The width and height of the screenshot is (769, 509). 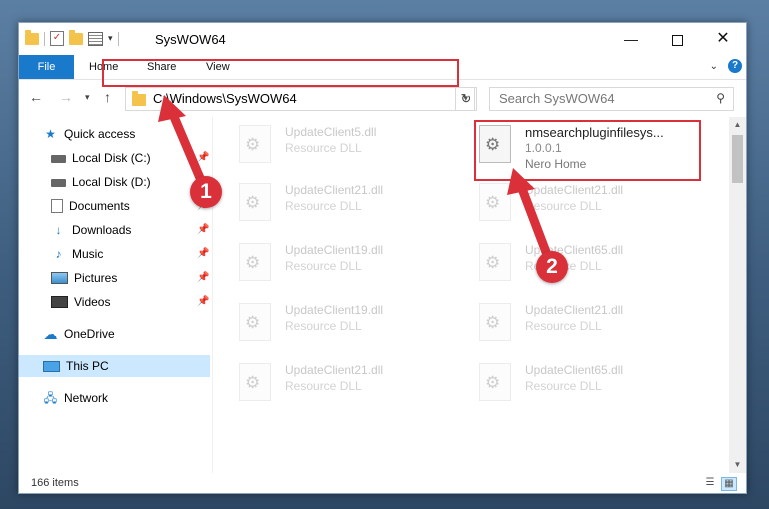 I want to click on arrow-to-file, so click(x=533, y=219).